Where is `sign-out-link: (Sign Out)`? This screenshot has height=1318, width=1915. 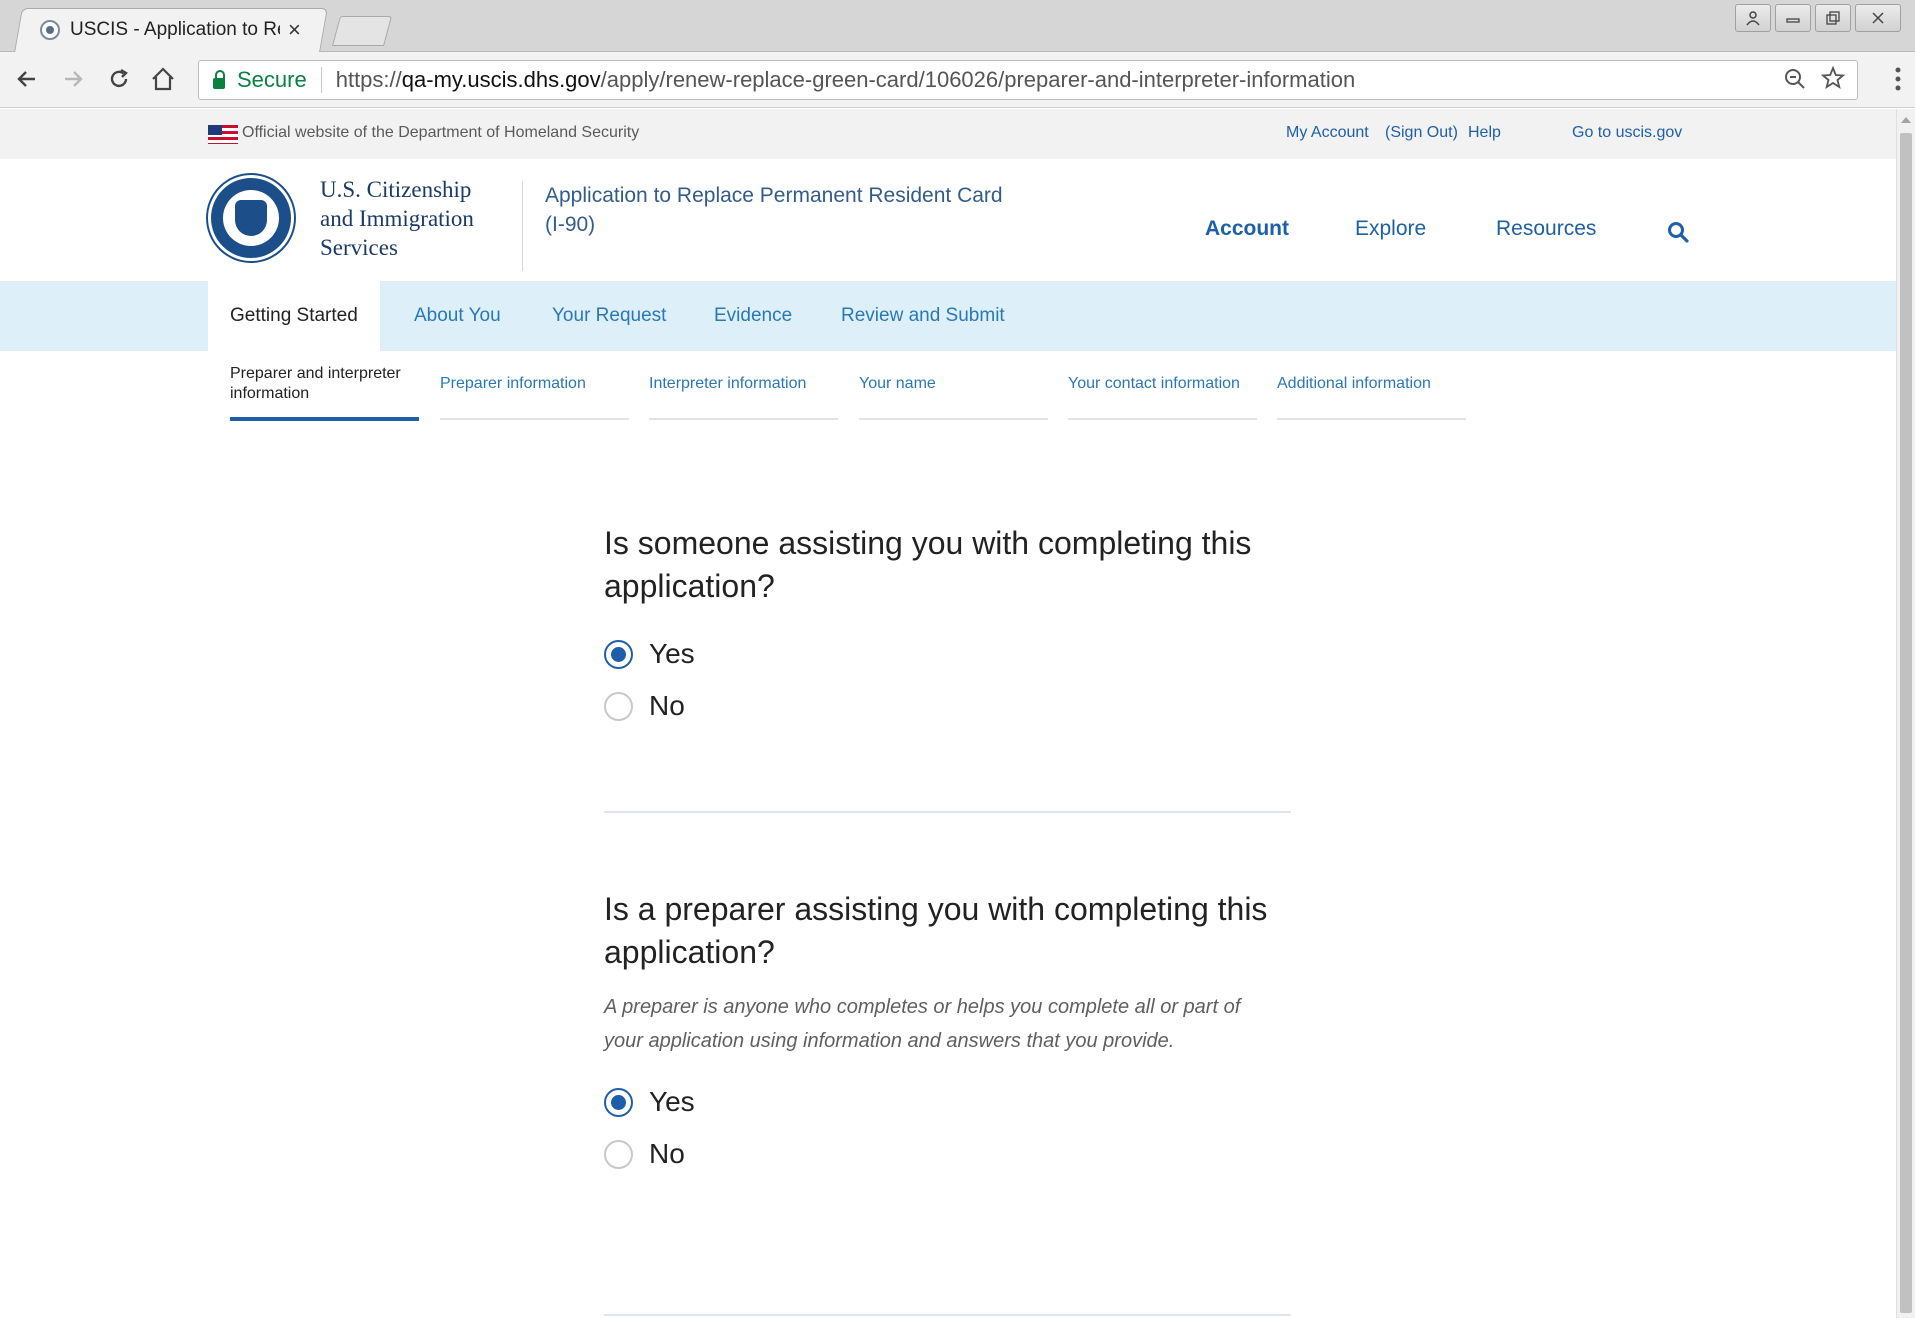
sign-out-link: (Sign Out) is located at coordinates (1421, 133).